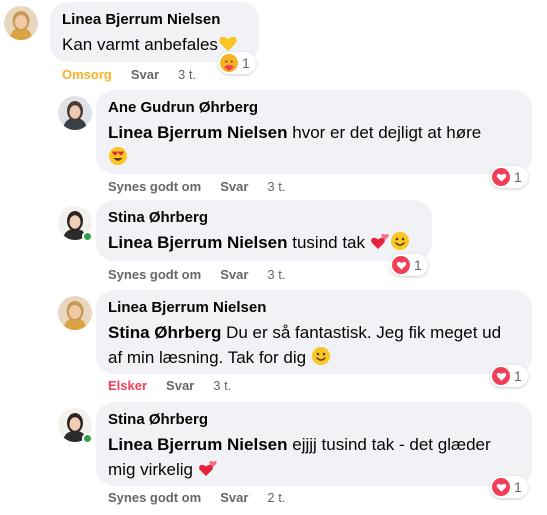 This screenshot has height=515, width=547. I want to click on comment-text-line: ejjjj tusind tak - det glæder, so click(389, 444).